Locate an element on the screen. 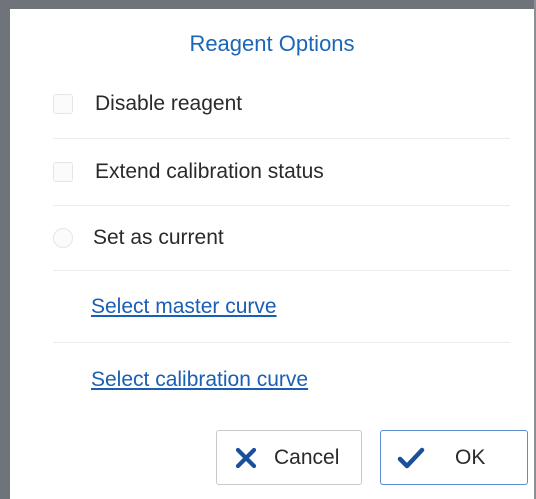 The width and height of the screenshot is (536, 499). checkmark-icon is located at coordinates (411, 458).